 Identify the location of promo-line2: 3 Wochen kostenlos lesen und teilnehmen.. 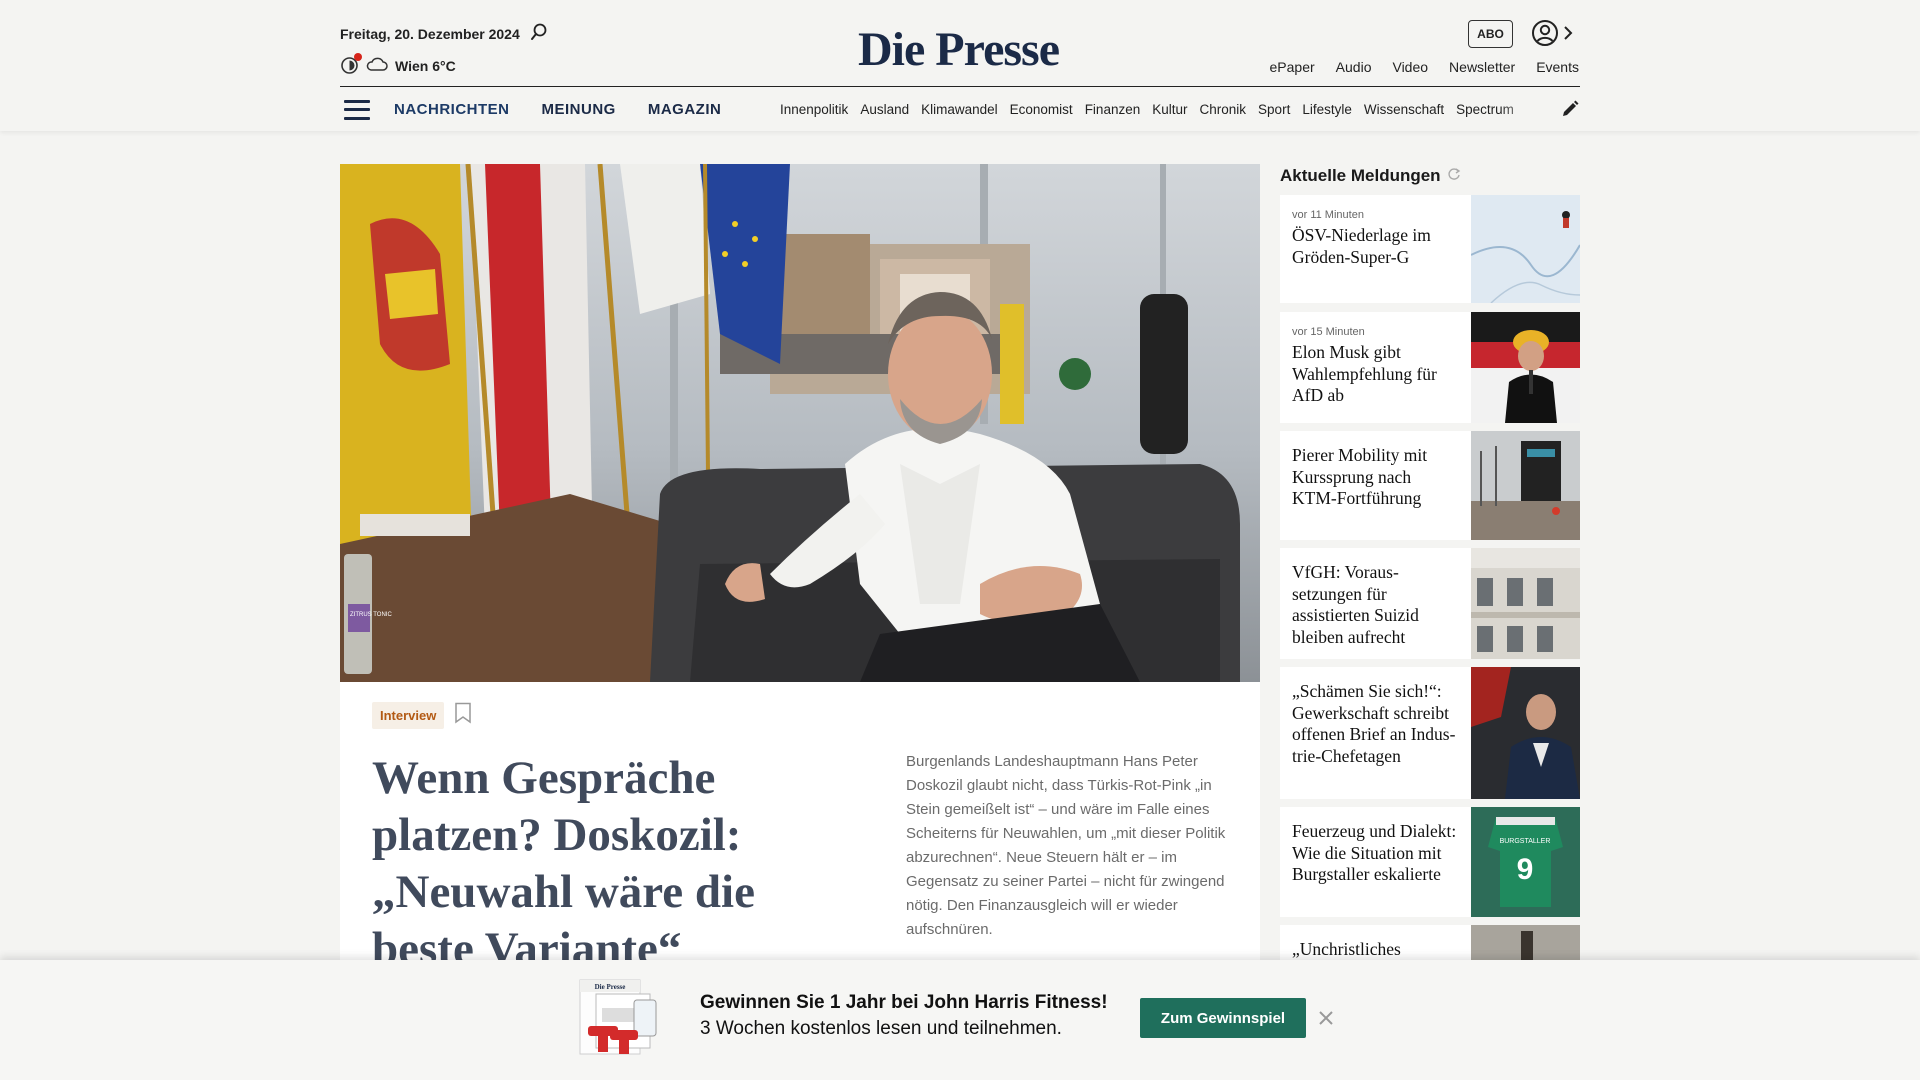
(881, 1028).